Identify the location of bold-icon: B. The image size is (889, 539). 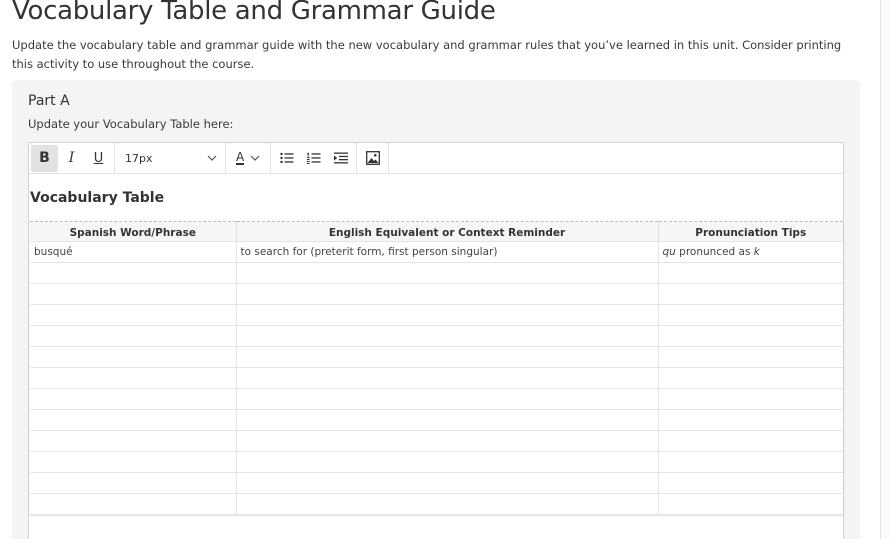
(44, 158).